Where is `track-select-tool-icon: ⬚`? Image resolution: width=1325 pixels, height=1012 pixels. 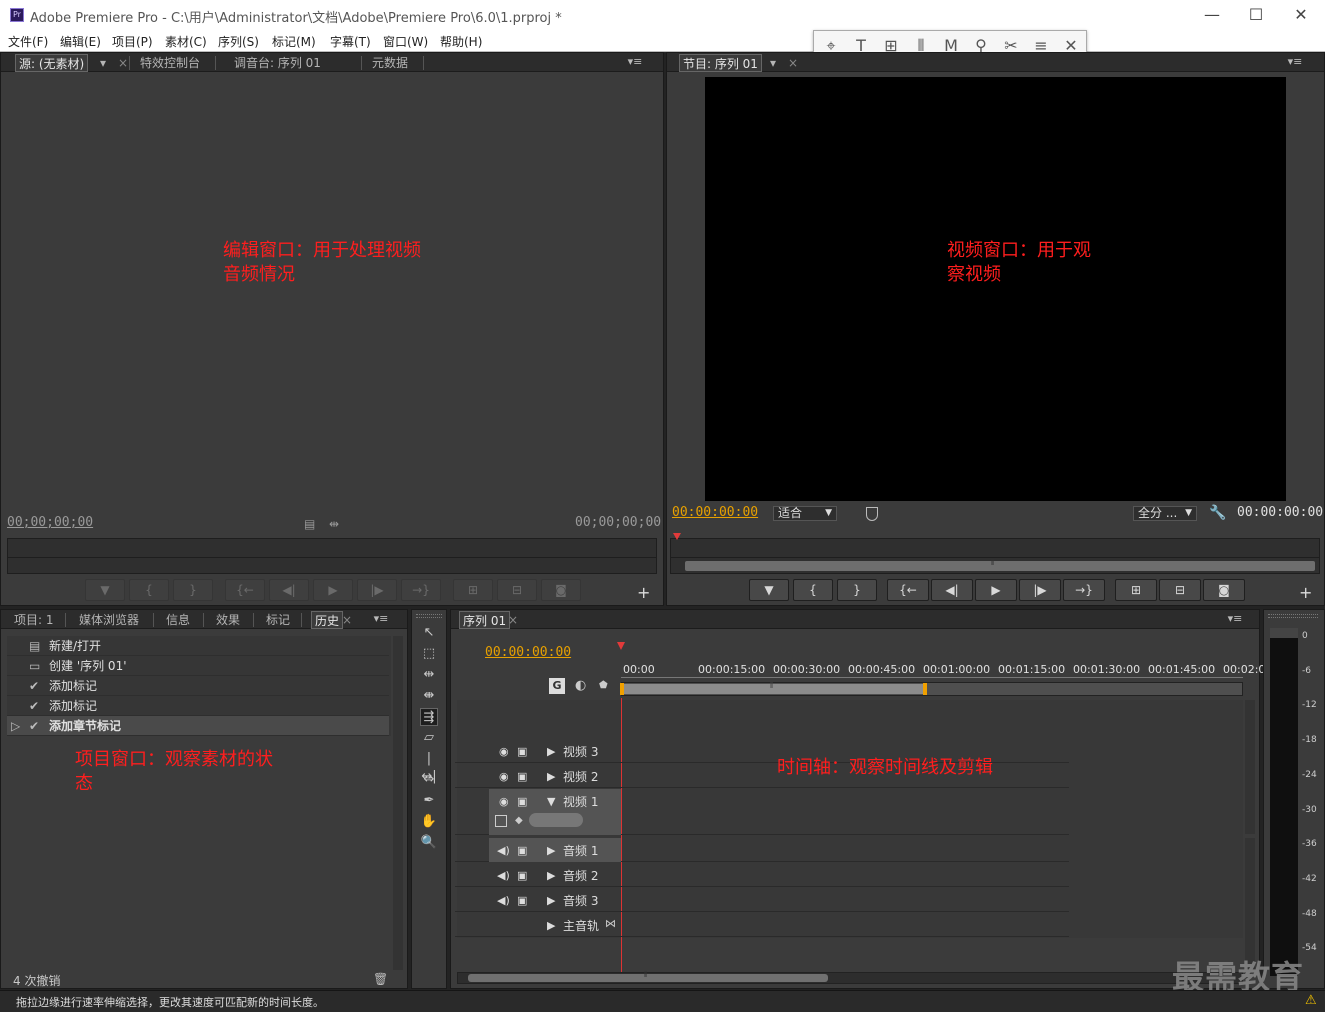
track-select-tool-icon: ⬚ is located at coordinates (429, 654).